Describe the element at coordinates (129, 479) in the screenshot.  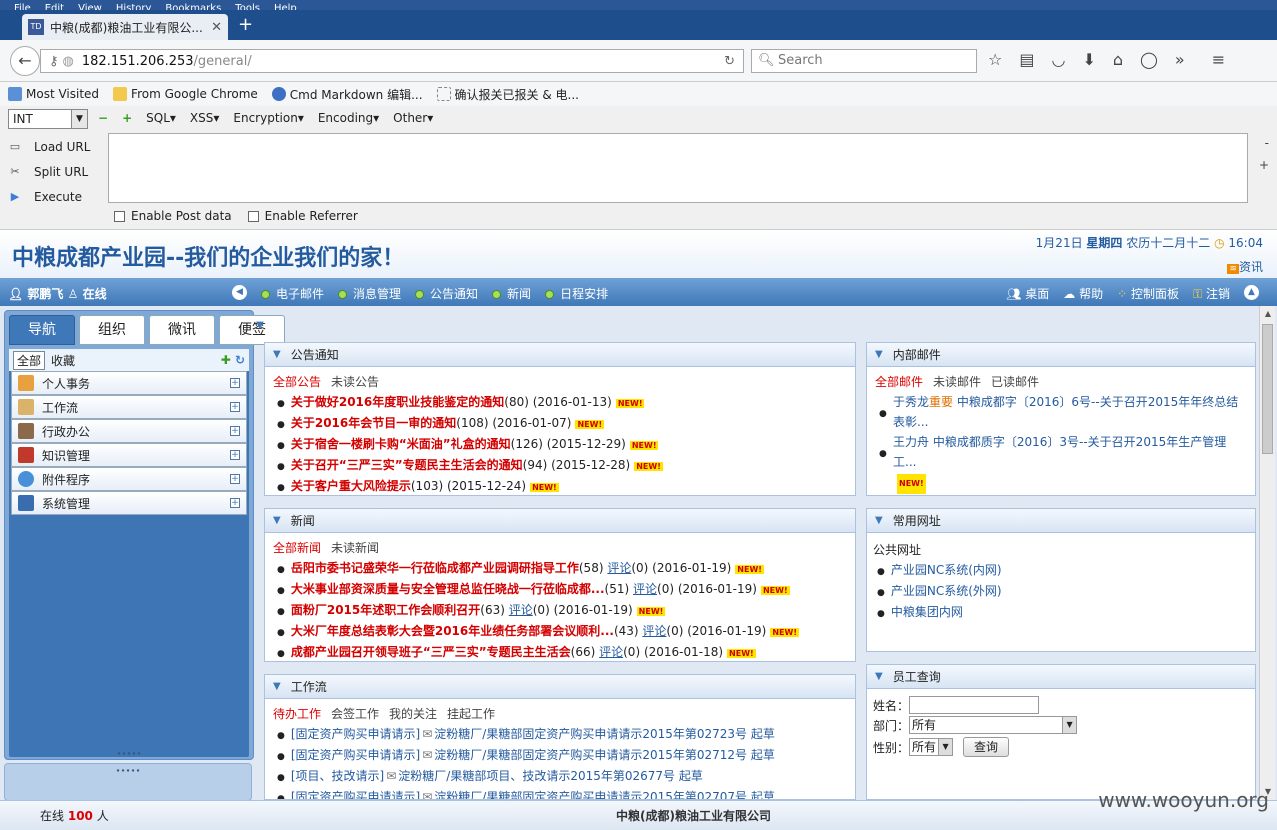
I see `sidebar-item-attachments: 附件程序 +` at that location.